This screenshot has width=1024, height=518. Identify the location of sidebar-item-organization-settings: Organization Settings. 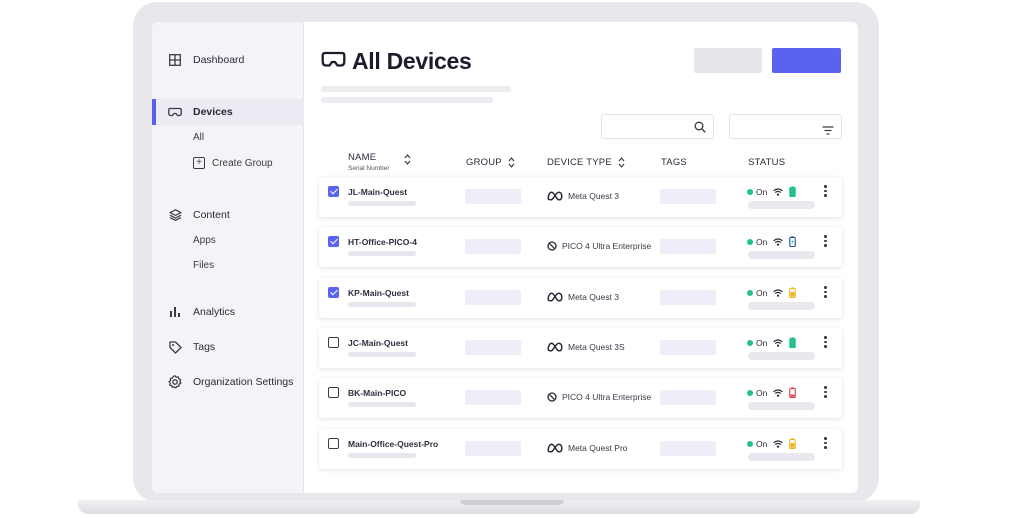
(228, 382).